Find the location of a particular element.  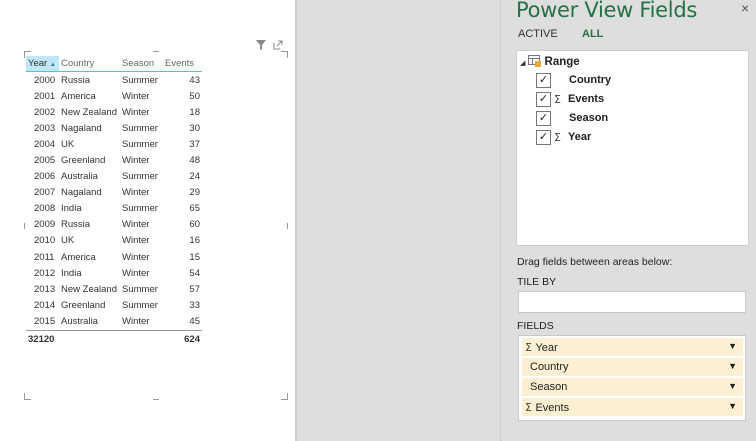

cell-year: 2010 is located at coordinates (45, 241).